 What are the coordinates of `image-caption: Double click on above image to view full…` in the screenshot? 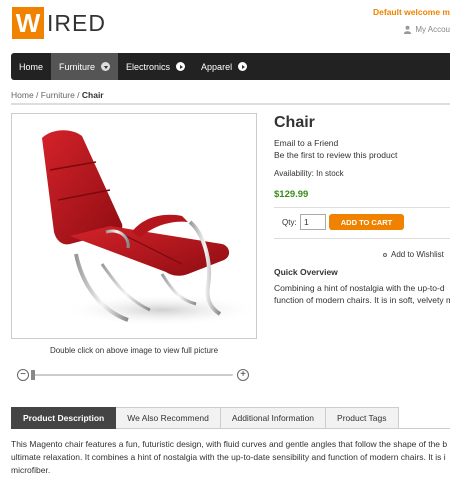 It's located at (134, 350).